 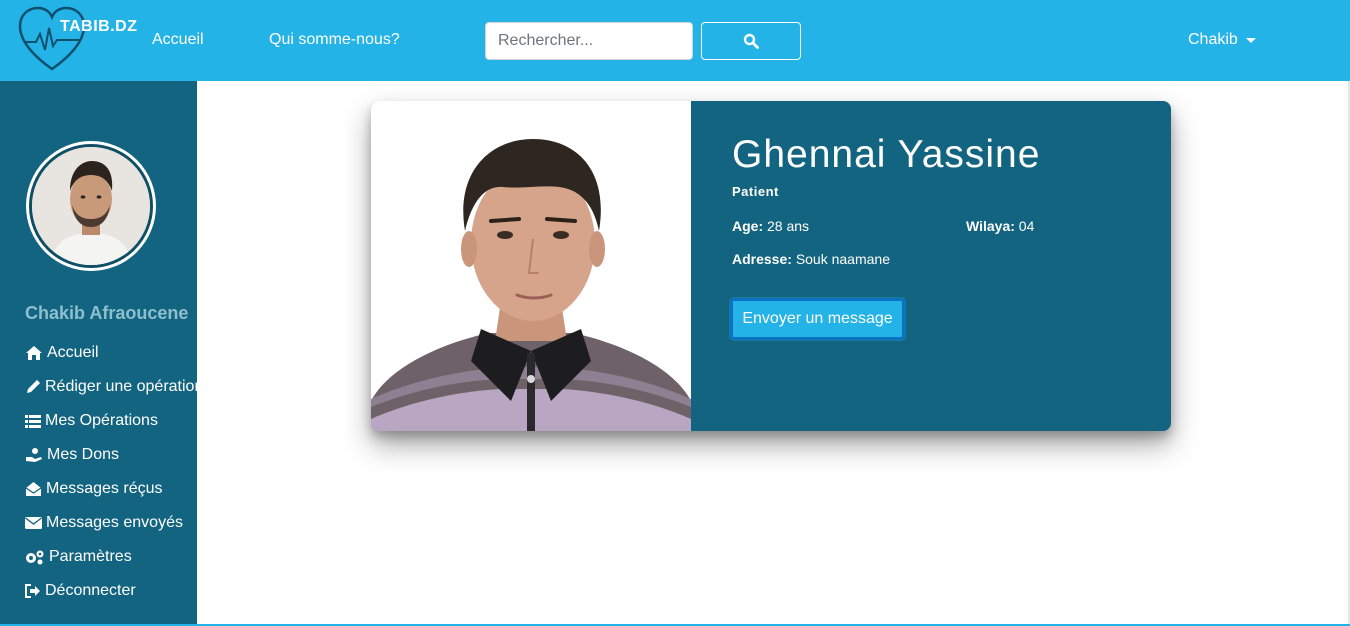 What do you see at coordinates (107, 313) in the screenshot?
I see `sidebar-user-name: Chakib Afraoucene` at bounding box center [107, 313].